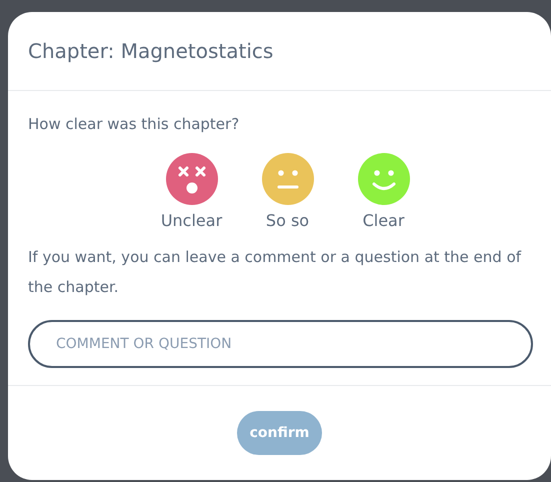 The height and width of the screenshot is (482, 551). Describe the element at coordinates (134, 124) in the screenshot. I see `question-text: How clear was this chapter?` at that location.